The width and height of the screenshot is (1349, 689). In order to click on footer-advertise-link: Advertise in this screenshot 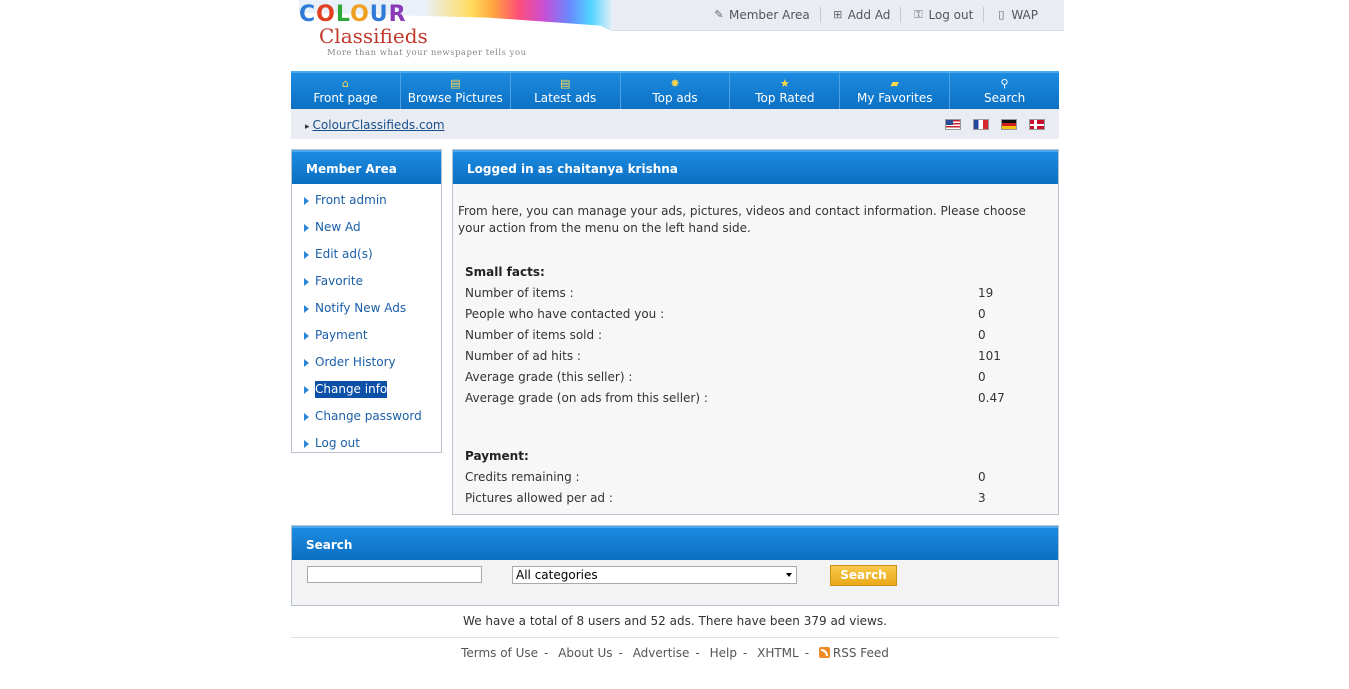, I will do `click(661, 653)`.